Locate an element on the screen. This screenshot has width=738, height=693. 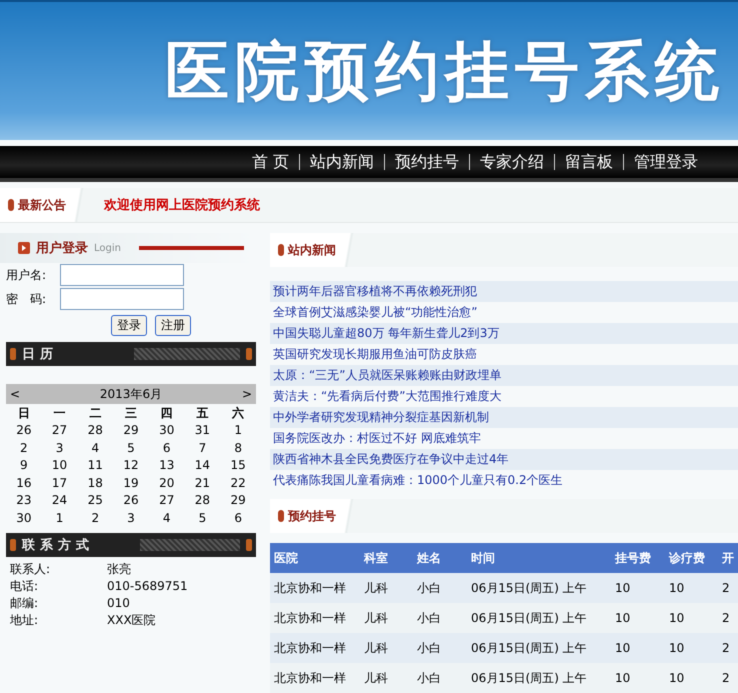
table-cell: 北京协和一样 is located at coordinates (315, 618).